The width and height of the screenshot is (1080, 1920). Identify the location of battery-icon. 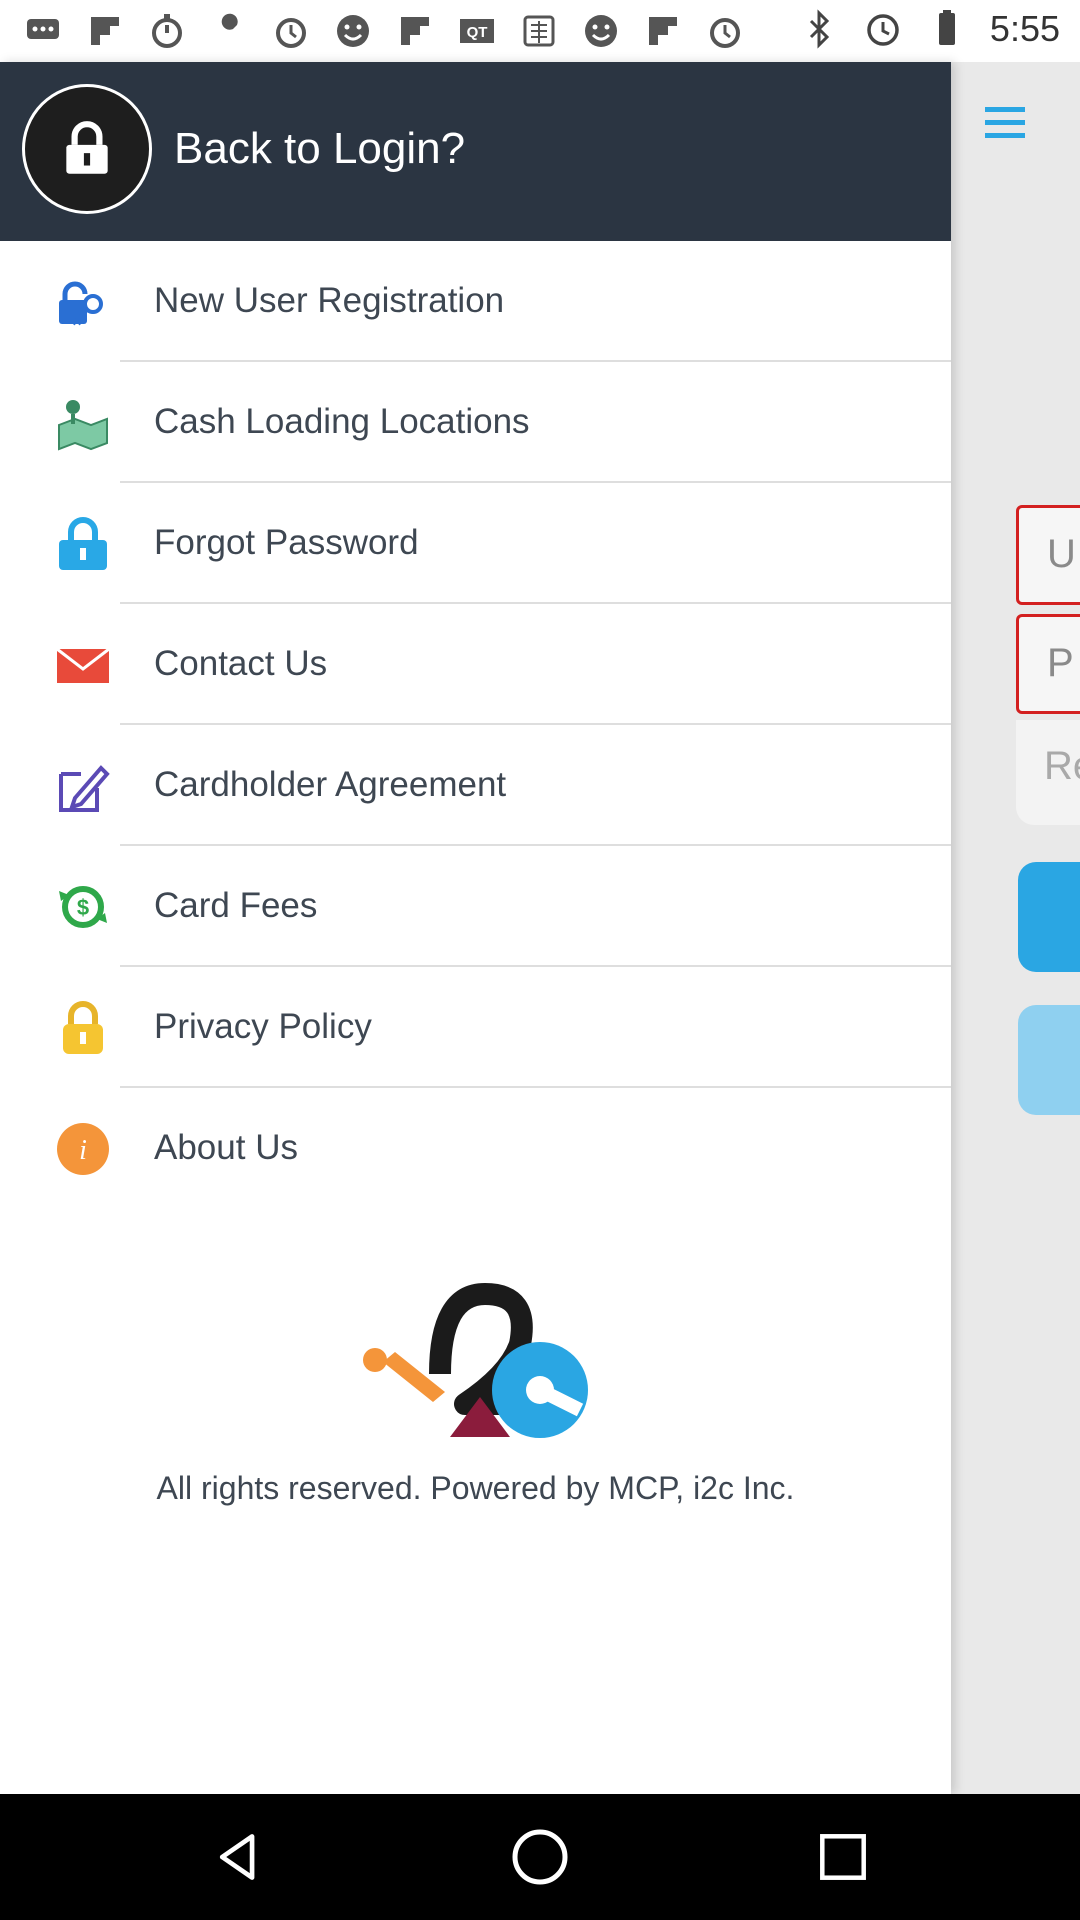
(947, 29).